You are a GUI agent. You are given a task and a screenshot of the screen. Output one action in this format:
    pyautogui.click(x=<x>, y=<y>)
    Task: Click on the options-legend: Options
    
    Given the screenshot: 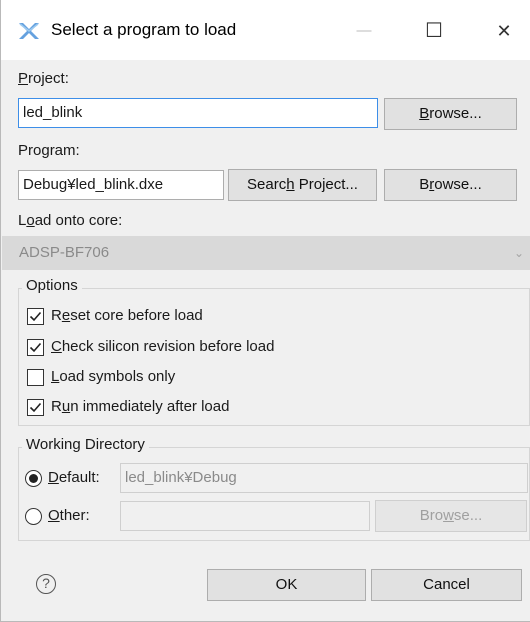 What is the action you would take?
    pyautogui.click(x=52, y=285)
    